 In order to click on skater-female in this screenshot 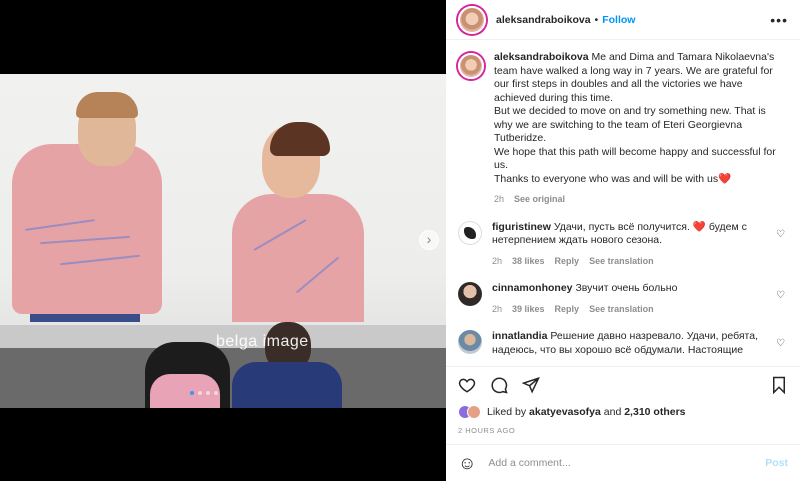, I will do `click(298, 264)`.